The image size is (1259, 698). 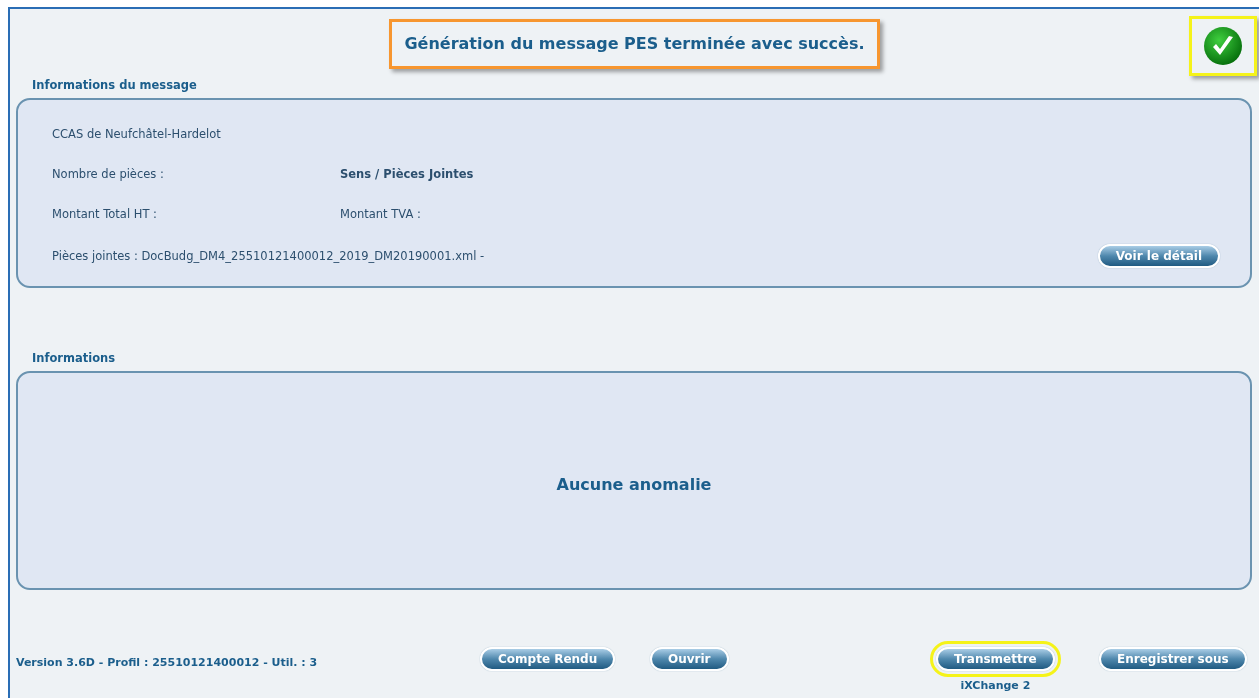 What do you see at coordinates (108, 175) in the screenshot?
I see `field-label: Nombre de pièces :` at bounding box center [108, 175].